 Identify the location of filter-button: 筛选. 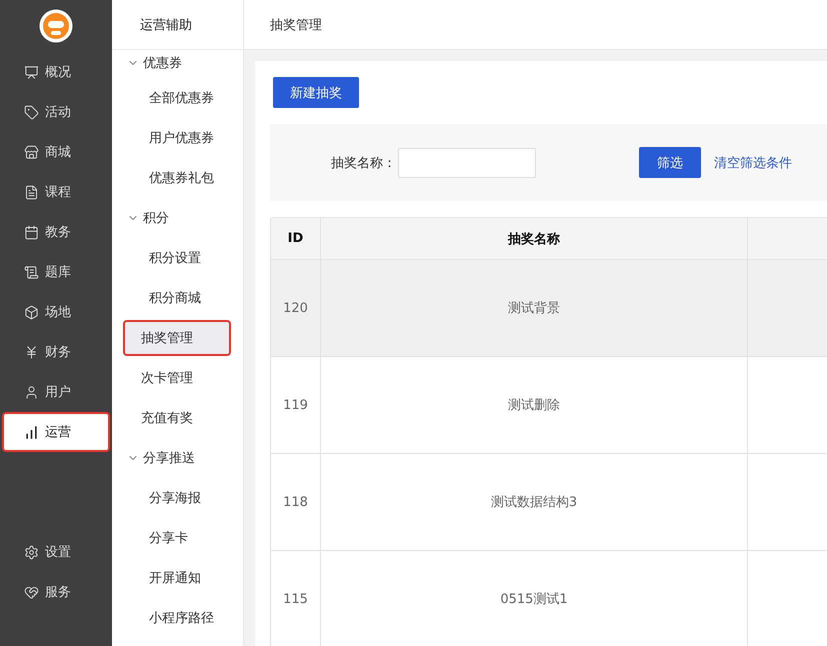
(670, 162).